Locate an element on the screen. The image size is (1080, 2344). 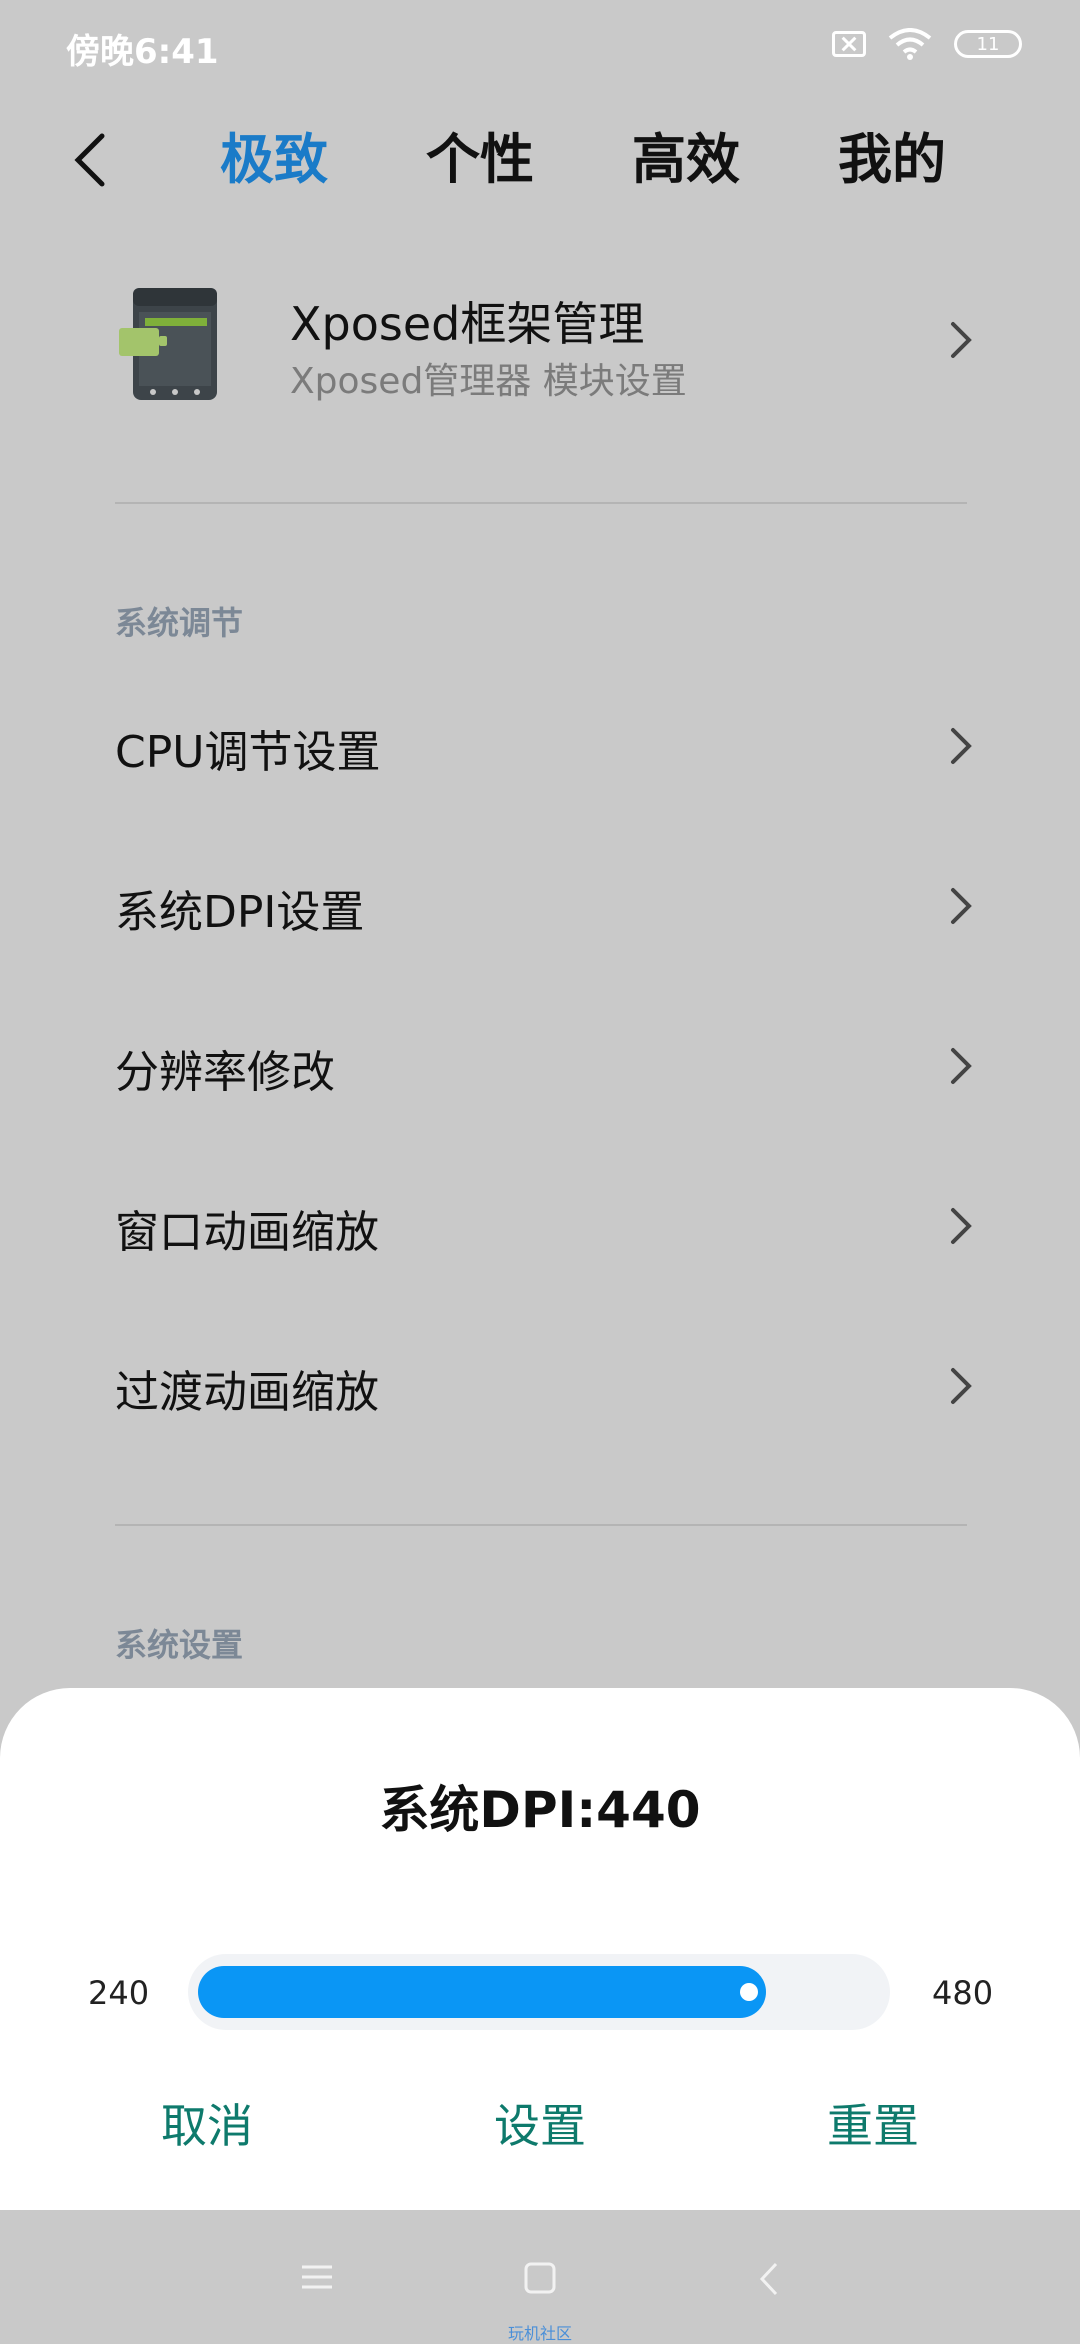
section-header-system-settings: 系统设置 is located at coordinates (179, 1645).